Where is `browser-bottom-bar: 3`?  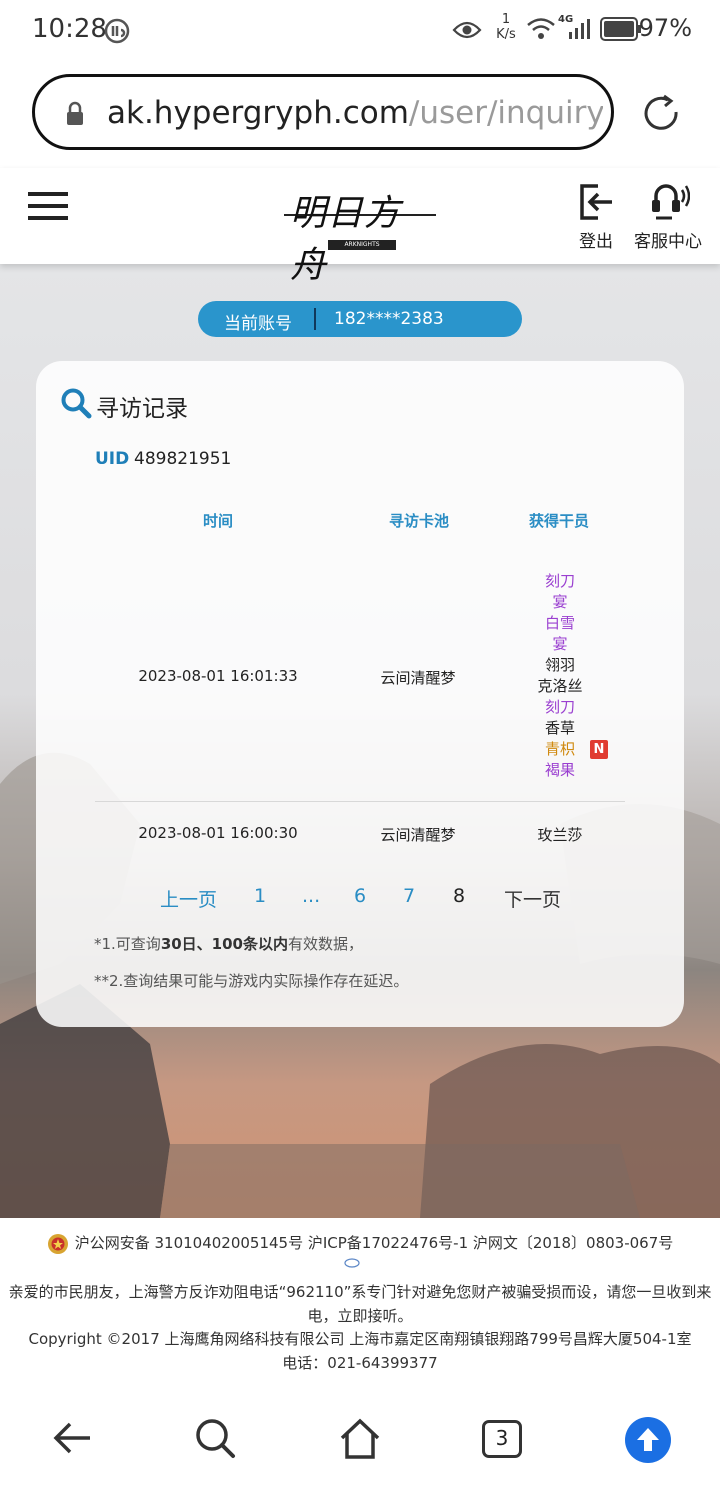
browser-bottom-bar: 3 is located at coordinates (360, 1441).